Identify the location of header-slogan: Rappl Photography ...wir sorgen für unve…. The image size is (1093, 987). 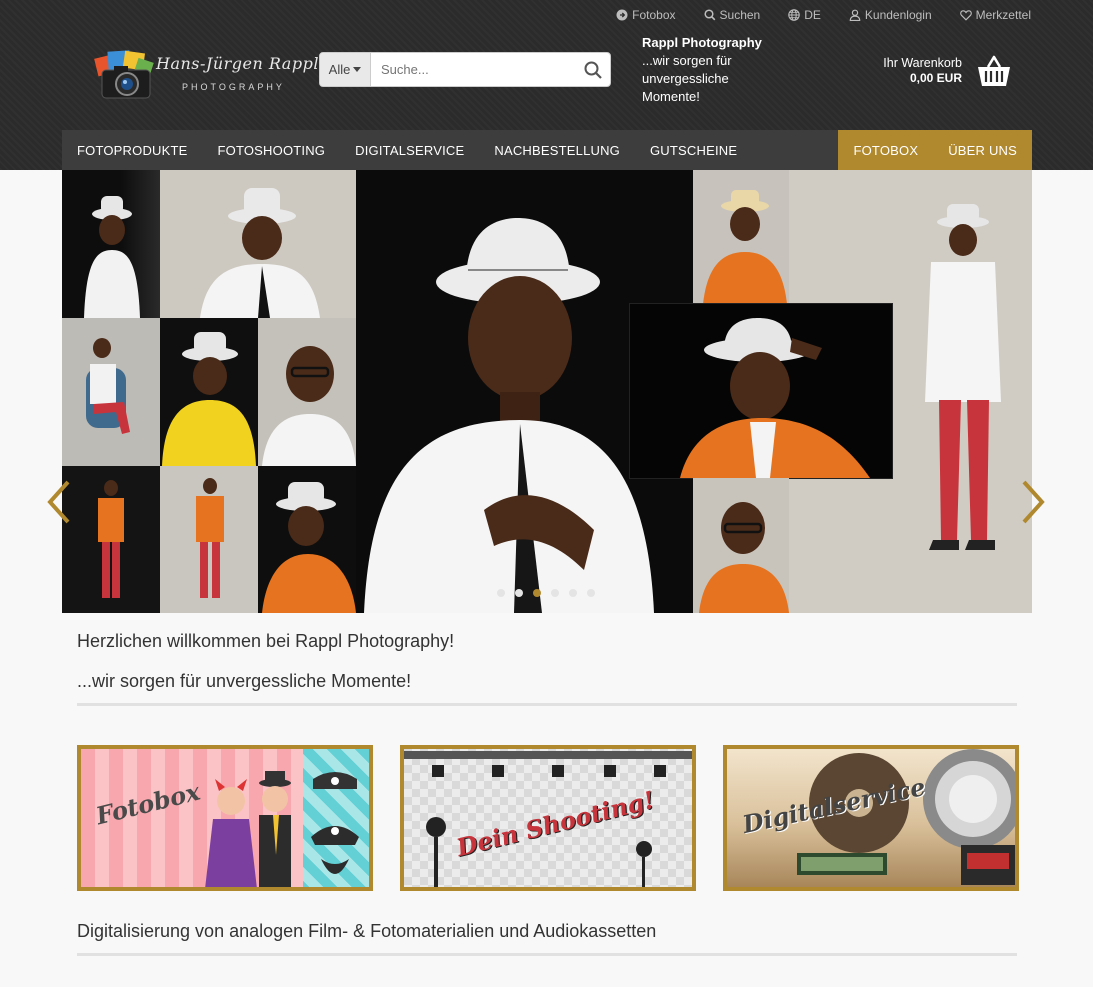
(707, 70).